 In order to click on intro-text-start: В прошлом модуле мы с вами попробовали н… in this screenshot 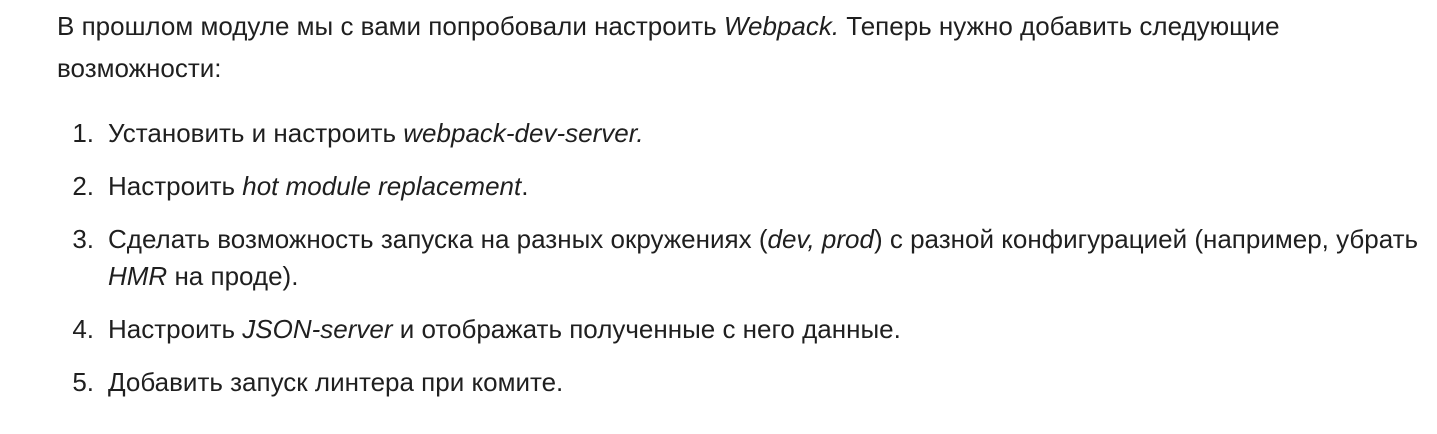, I will do `click(390, 26)`.